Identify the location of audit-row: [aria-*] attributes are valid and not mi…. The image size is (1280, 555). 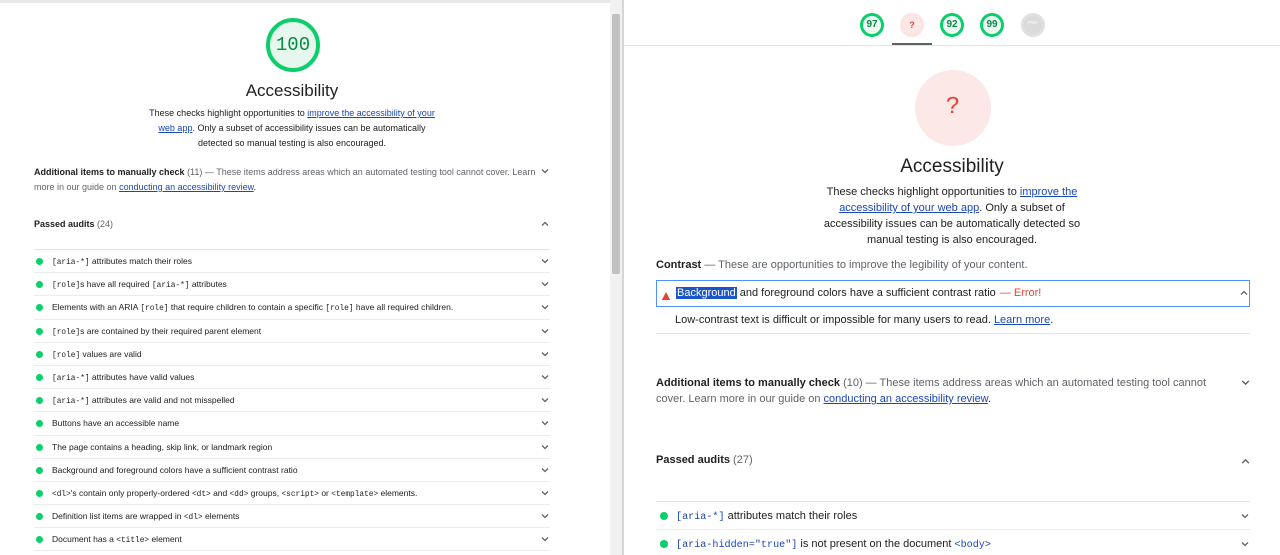
(292, 401).